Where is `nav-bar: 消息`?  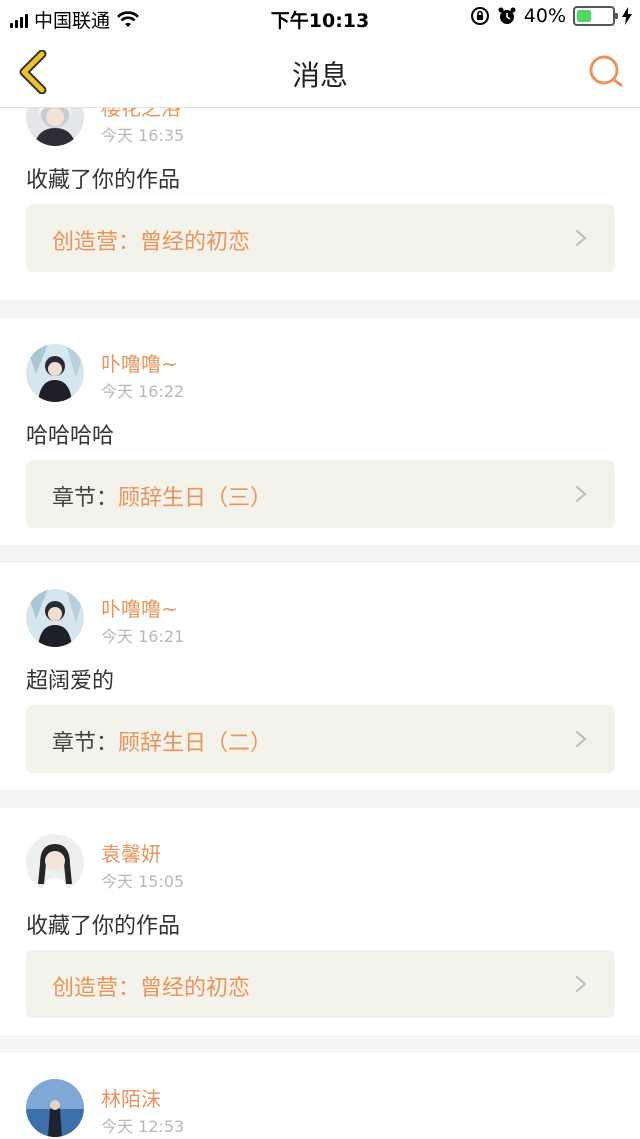 nav-bar: 消息 is located at coordinates (320, 72).